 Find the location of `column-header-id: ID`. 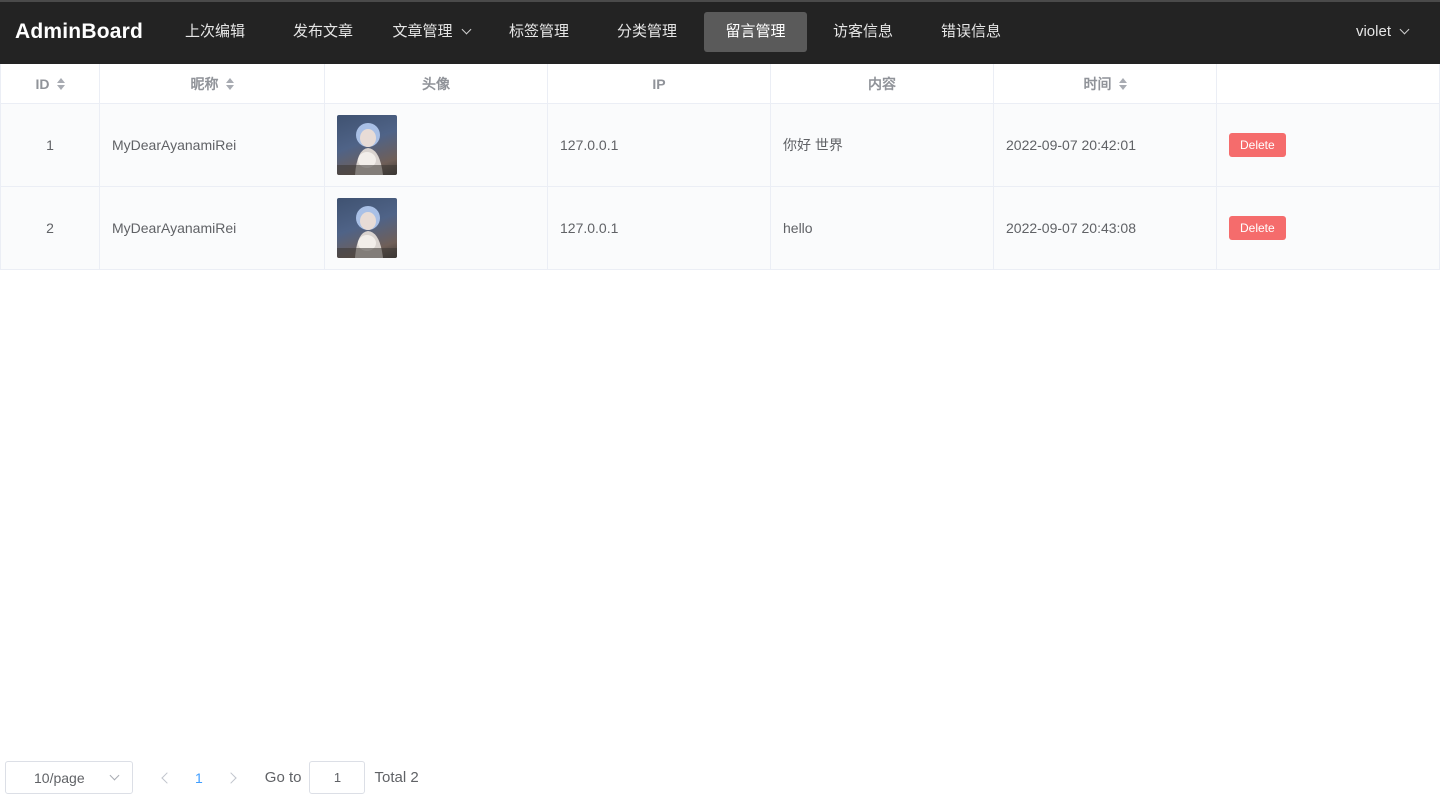

column-header-id: ID is located at coordinates (50, 83).